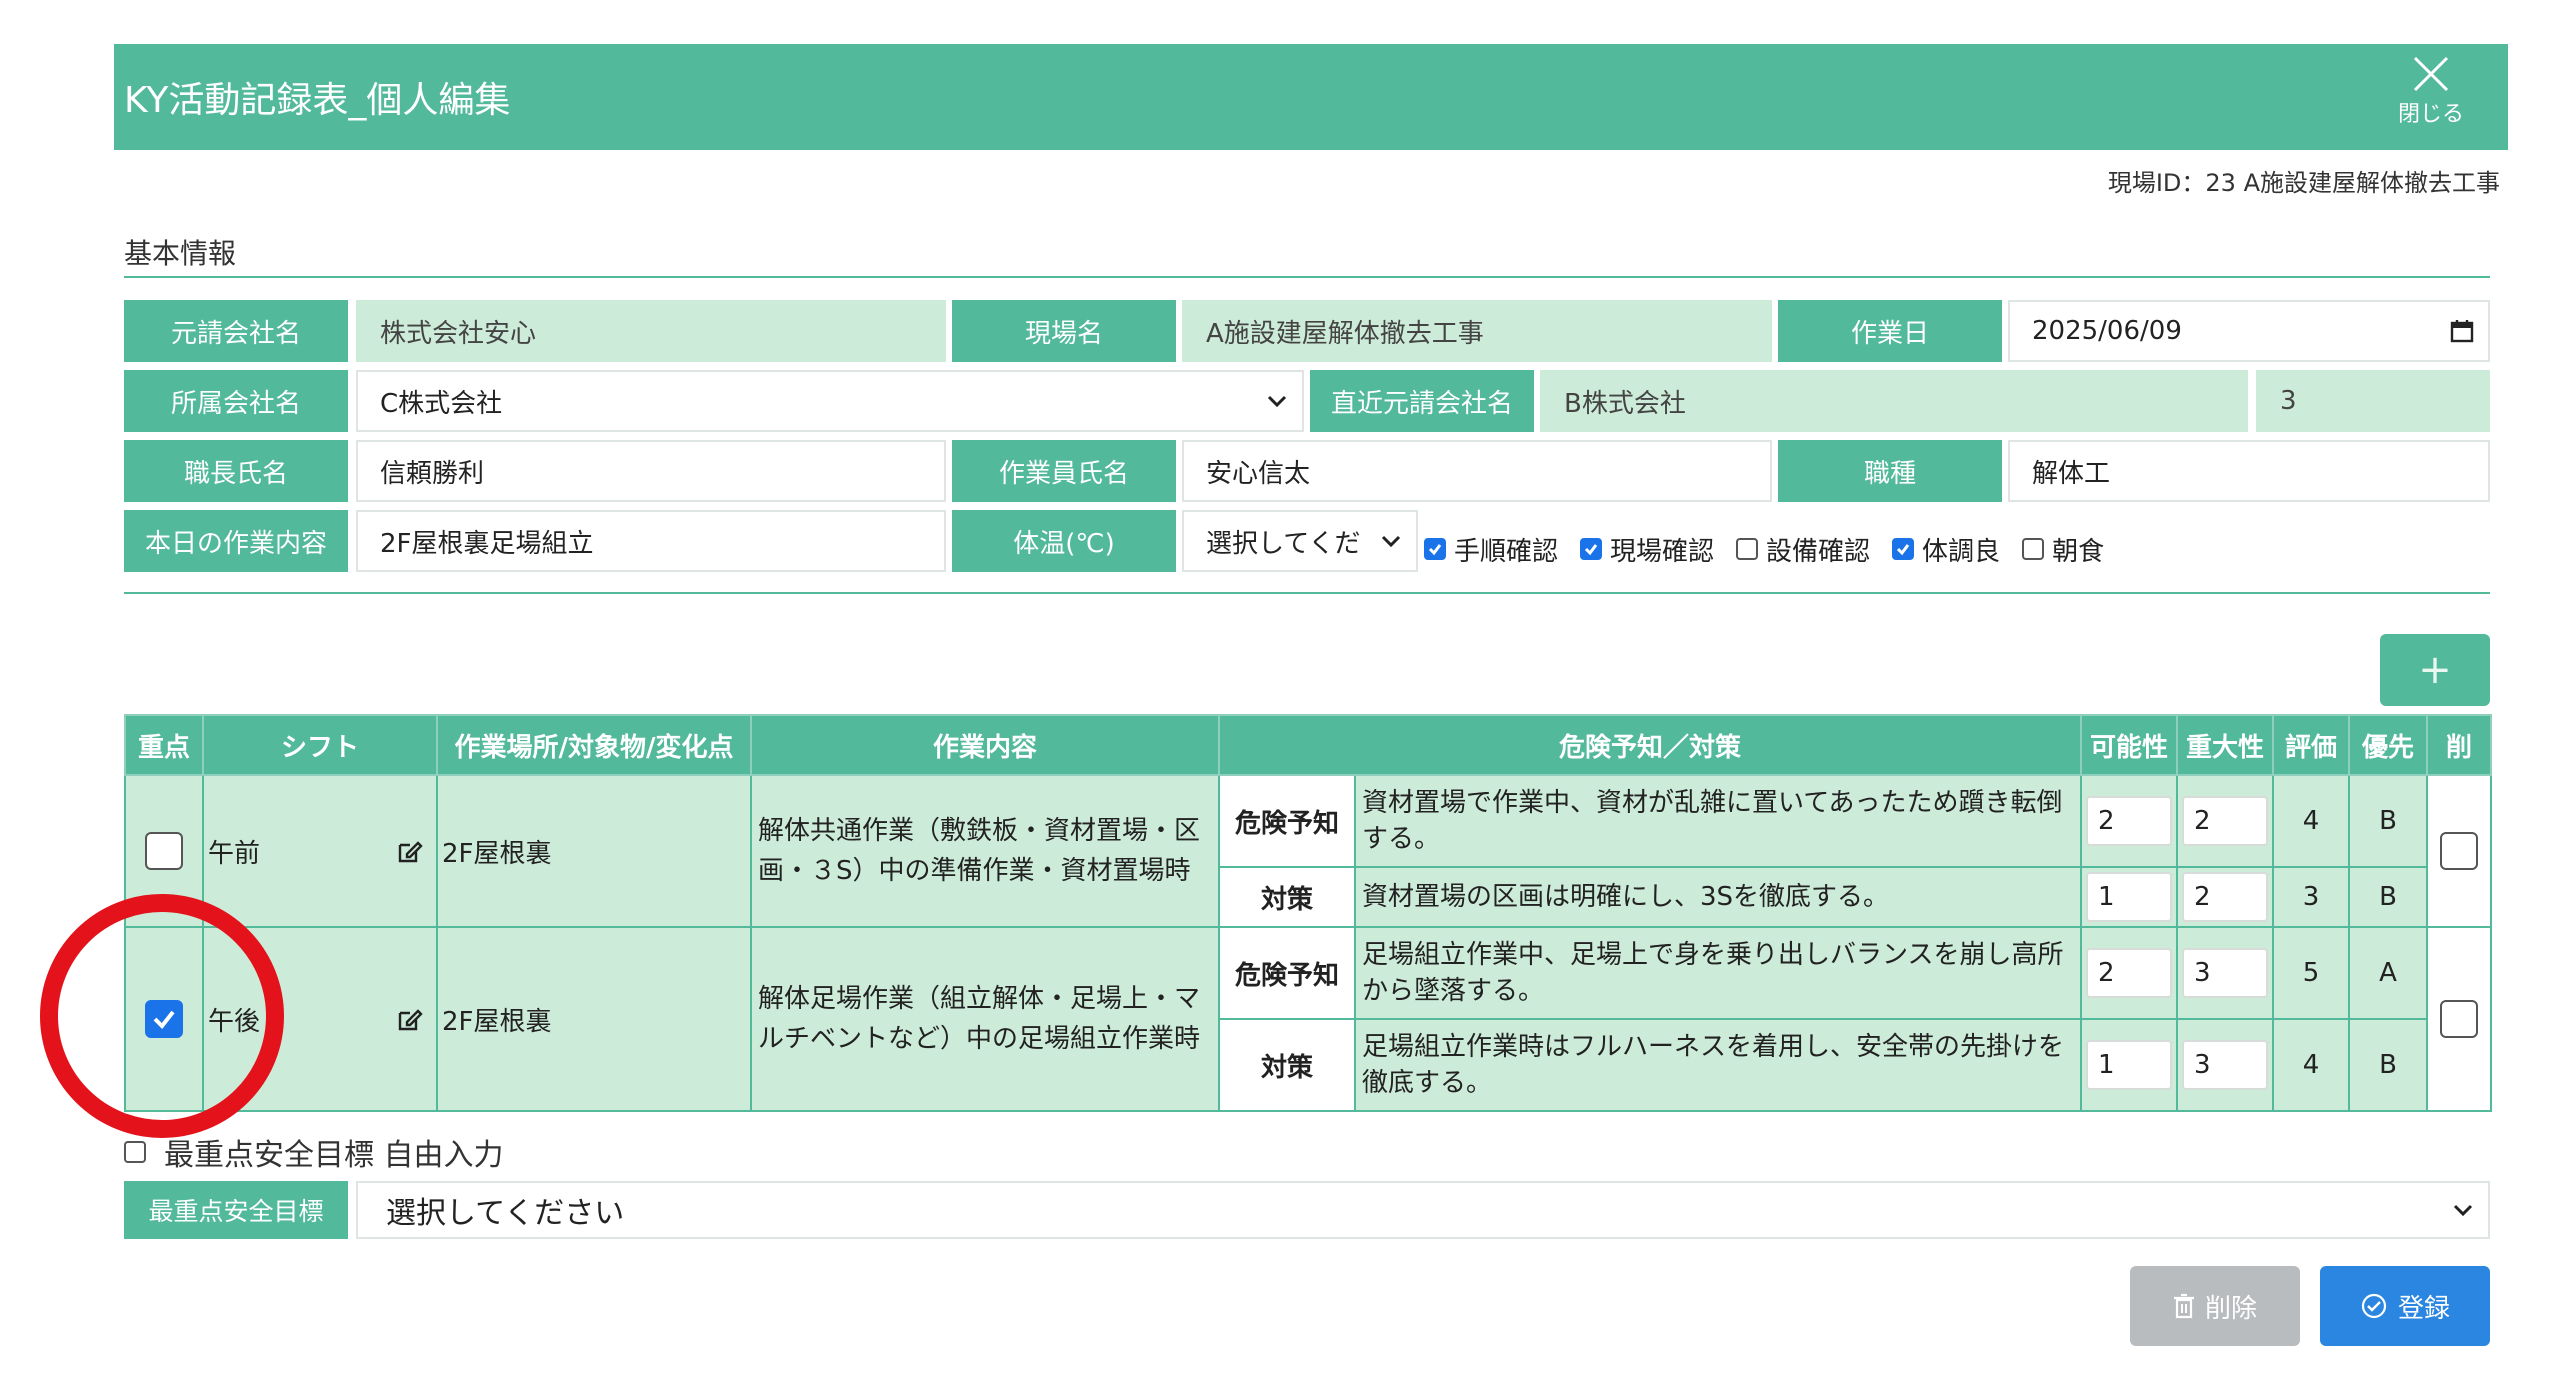  I want to click on header-shift: シフト, so click(320, 745).